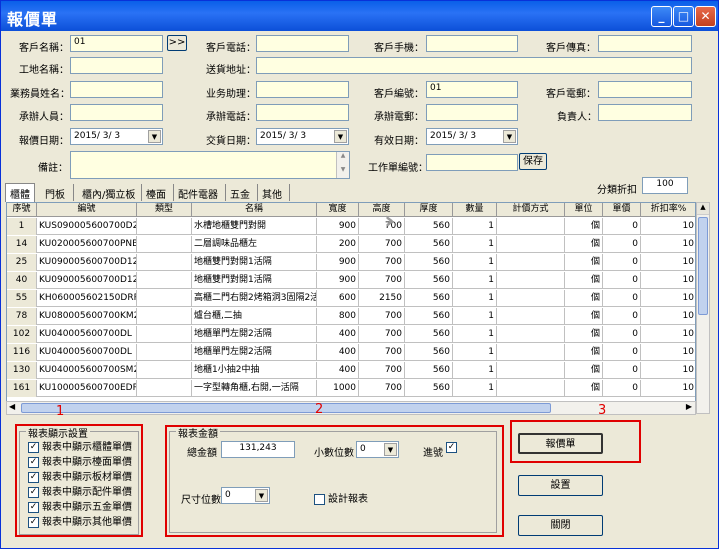 This screenshot has width=719, height=549. Describe the element at coordinates (286, 408) in the screenshot. I see `hscroll-thumb` at that location.